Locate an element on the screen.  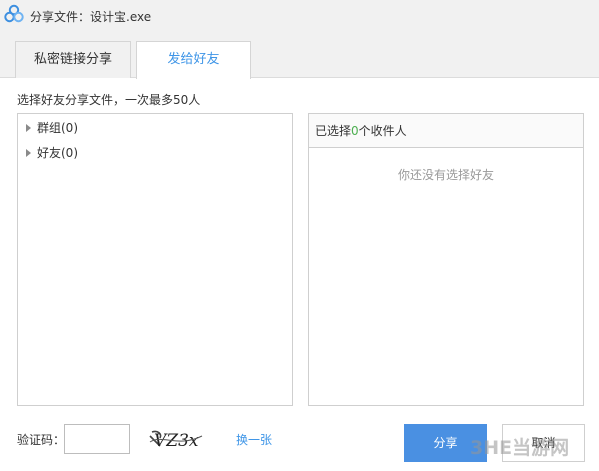
captcha-input is located at coordinates (97, 439).